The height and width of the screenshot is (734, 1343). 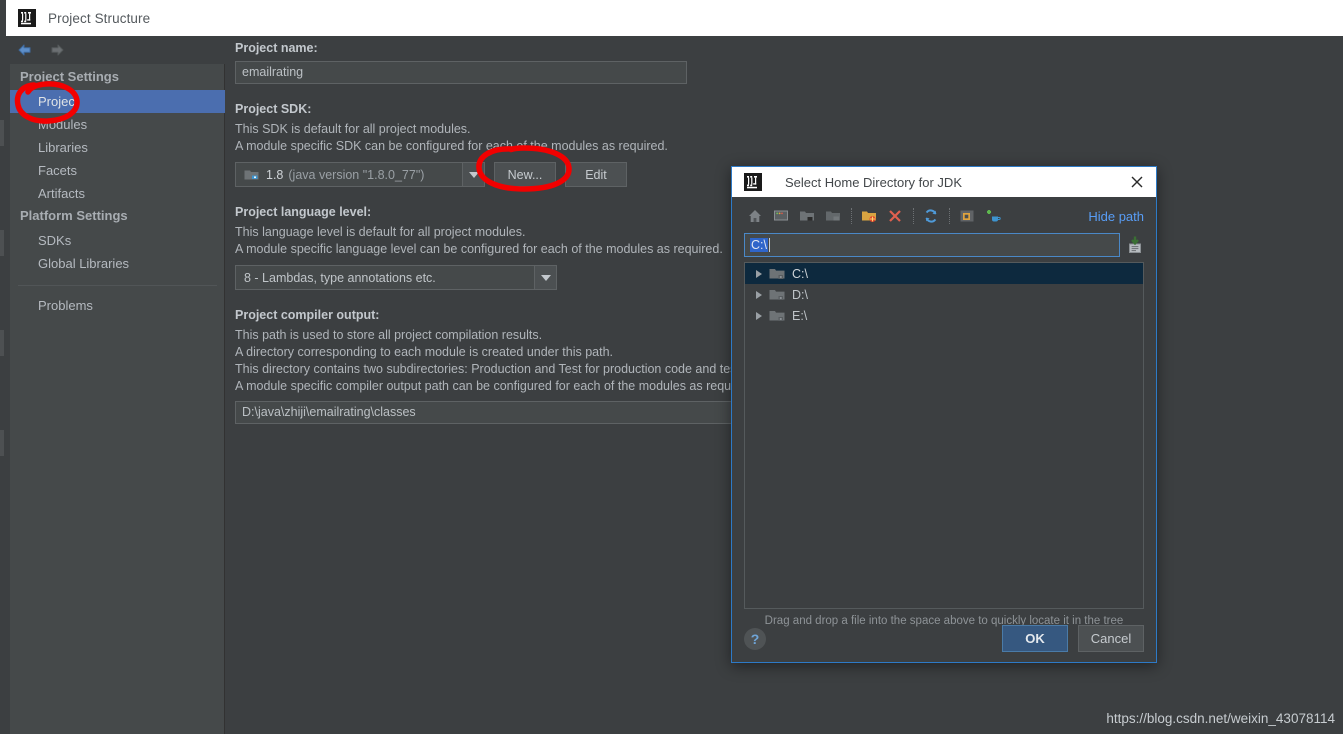 I want to click on tree-row-label: C:\, so click(x=800, y=273).